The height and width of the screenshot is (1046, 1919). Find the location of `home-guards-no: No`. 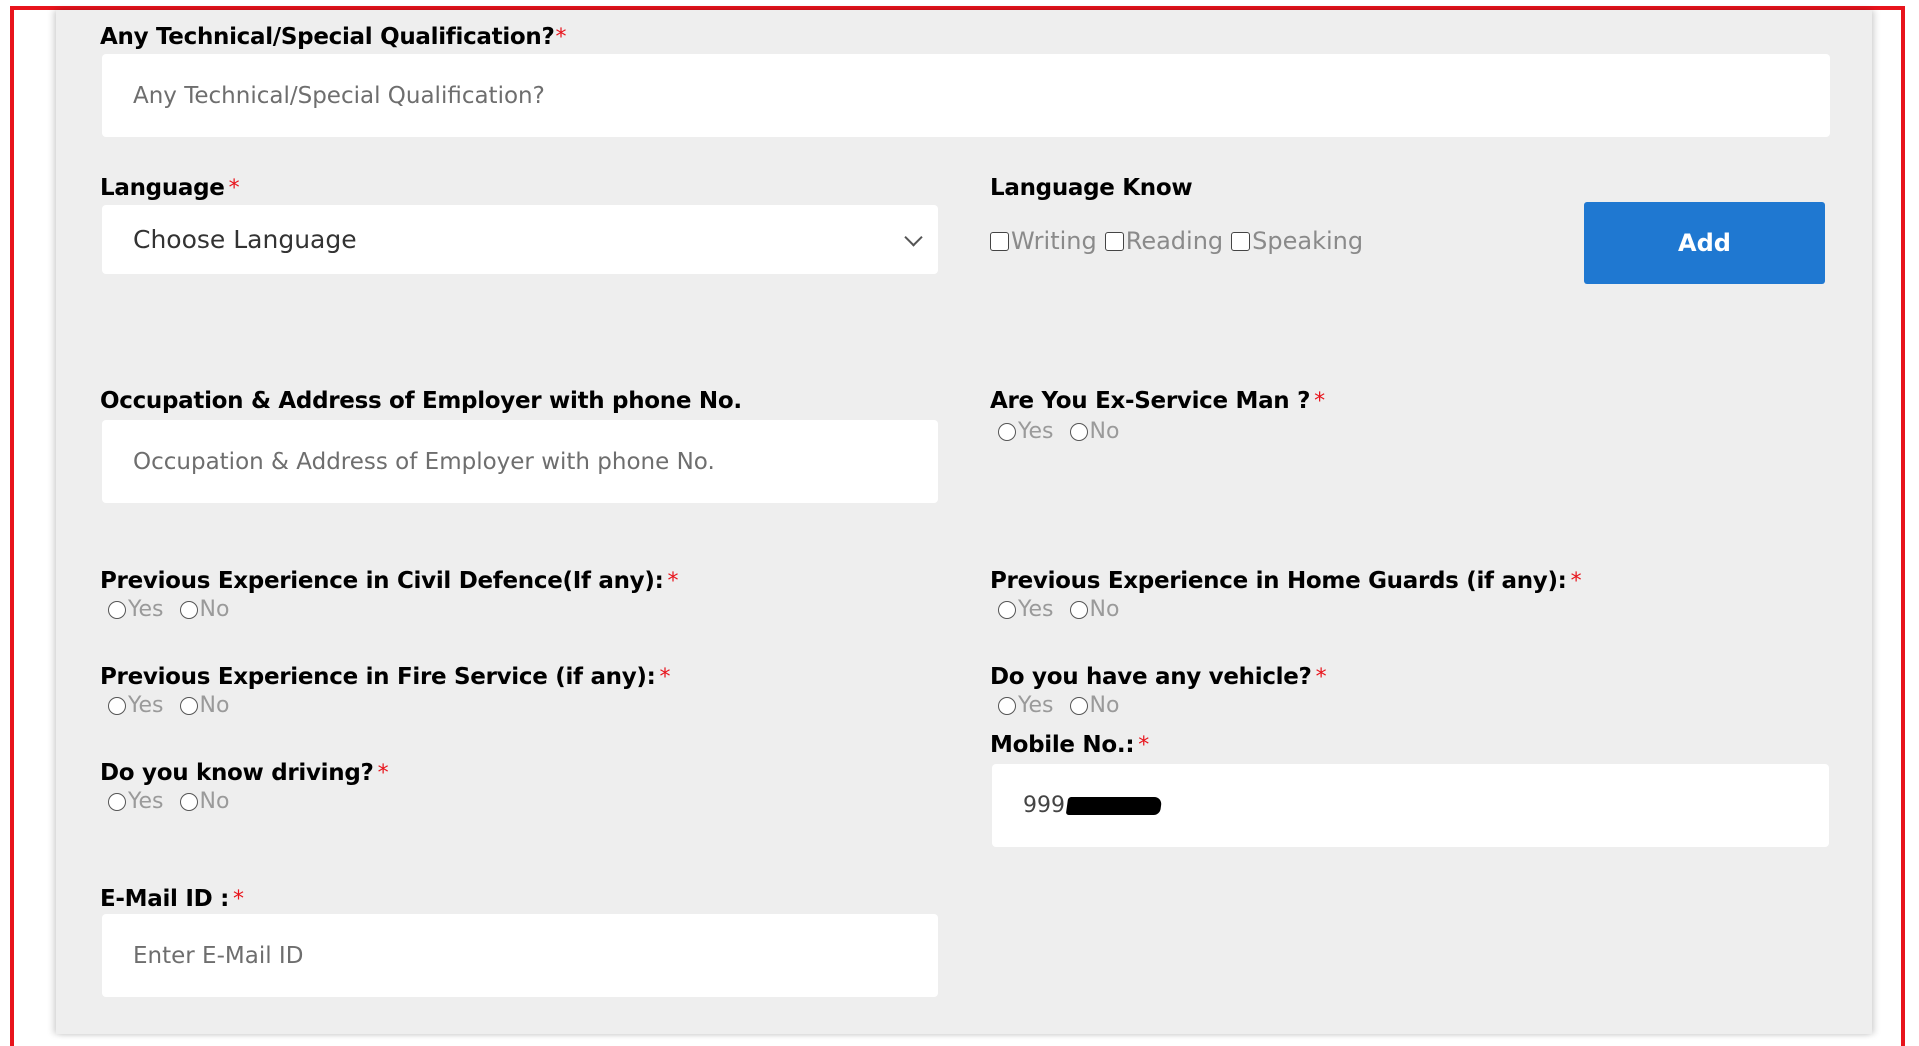

home-guards-no: No is located at coordinates (1094, 609).